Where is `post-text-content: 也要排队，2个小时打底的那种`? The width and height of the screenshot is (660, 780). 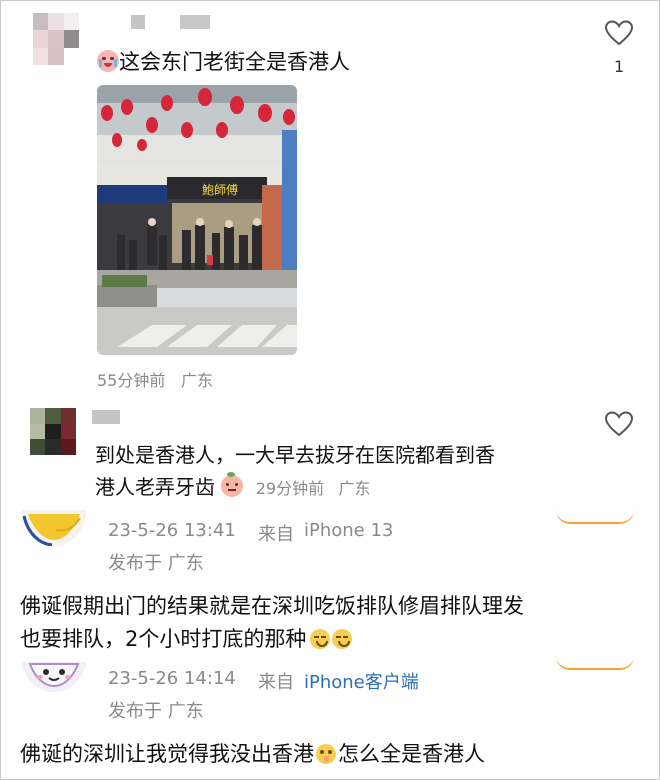
post-text-content: 也要排队，2个小时打底的那种 is located at coordinates (163, 639).